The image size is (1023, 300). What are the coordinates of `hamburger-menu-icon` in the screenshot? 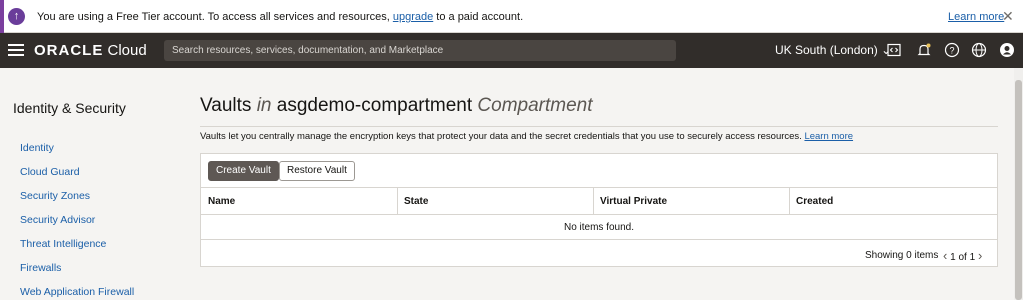 It's located at (16, 50).